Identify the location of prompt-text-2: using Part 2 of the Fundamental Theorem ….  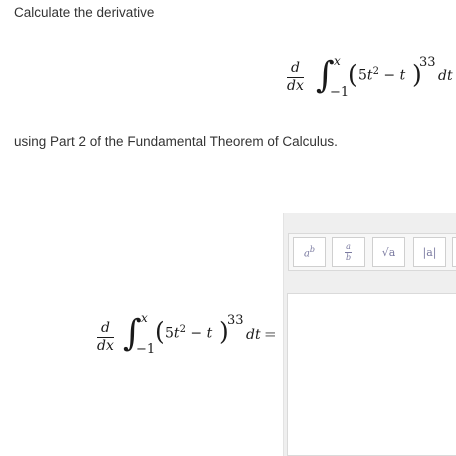
(176, 141).